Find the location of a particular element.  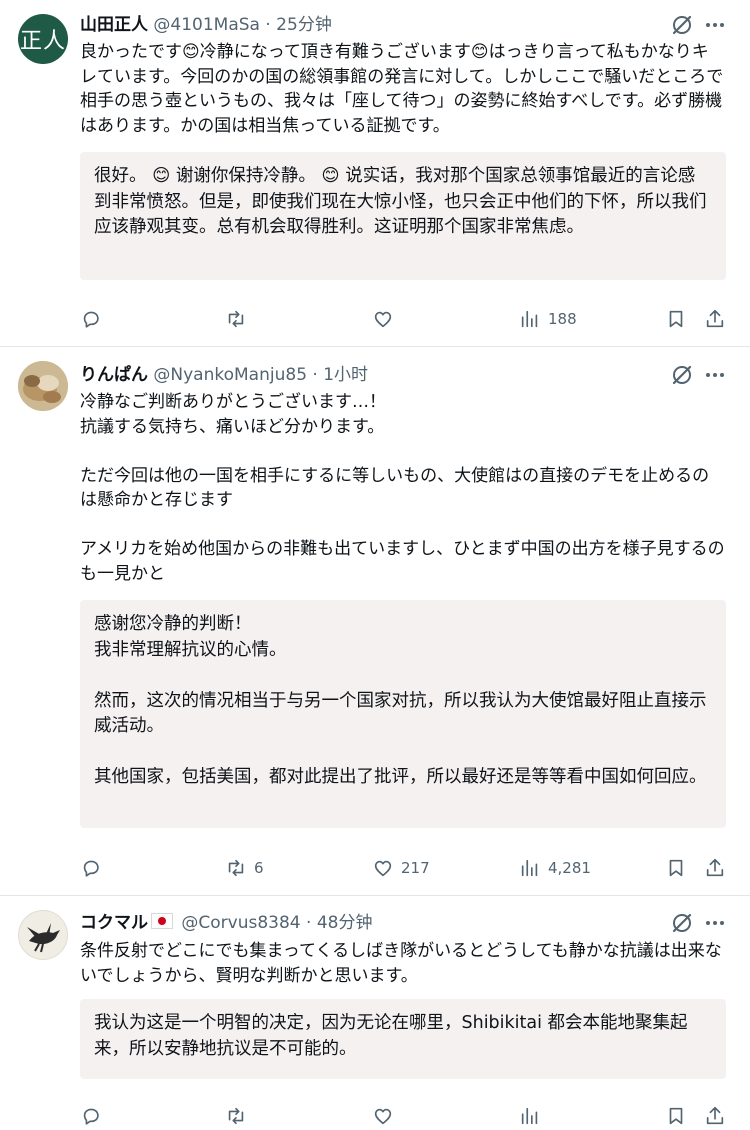

like-count: 217 is located at coordinates (415, 868).